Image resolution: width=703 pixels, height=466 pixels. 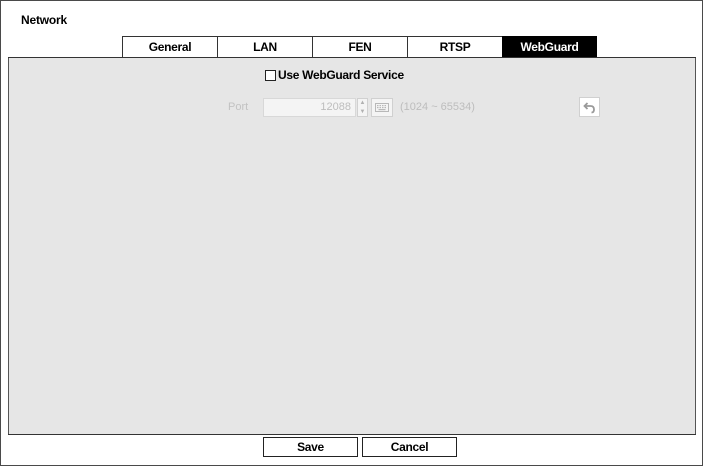 I want to click on cancel-button: Cancel, so click(x=409, y=447).